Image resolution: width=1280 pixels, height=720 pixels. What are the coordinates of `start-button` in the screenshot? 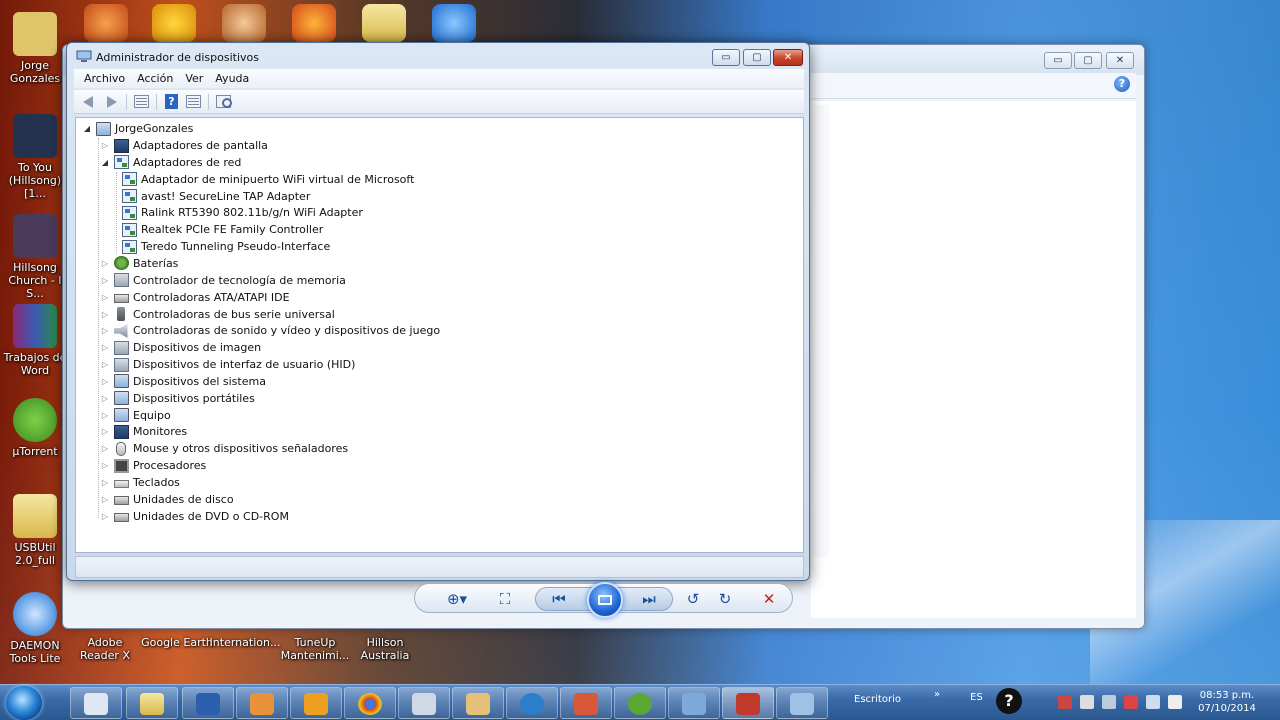 It's located at (24, 703).